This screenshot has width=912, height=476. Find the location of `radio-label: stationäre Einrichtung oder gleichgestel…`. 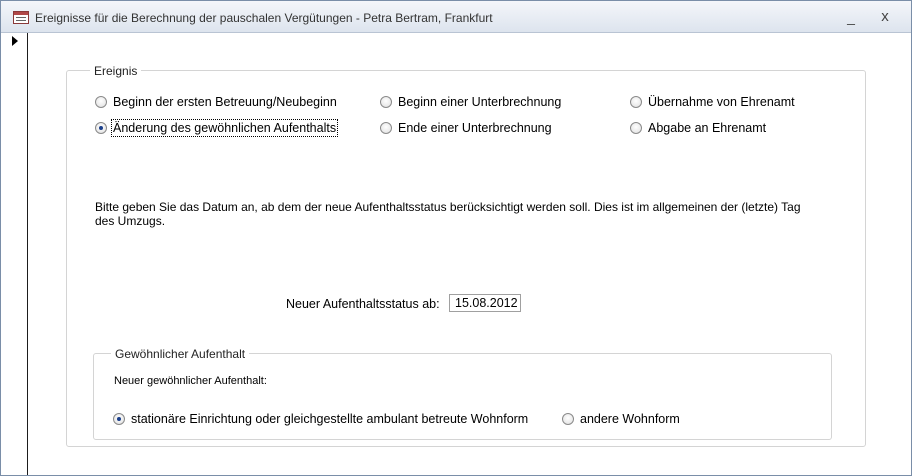

radio-label: stationäre Einrichtung oder gleichgestel… is located at coordinates (330, 419).